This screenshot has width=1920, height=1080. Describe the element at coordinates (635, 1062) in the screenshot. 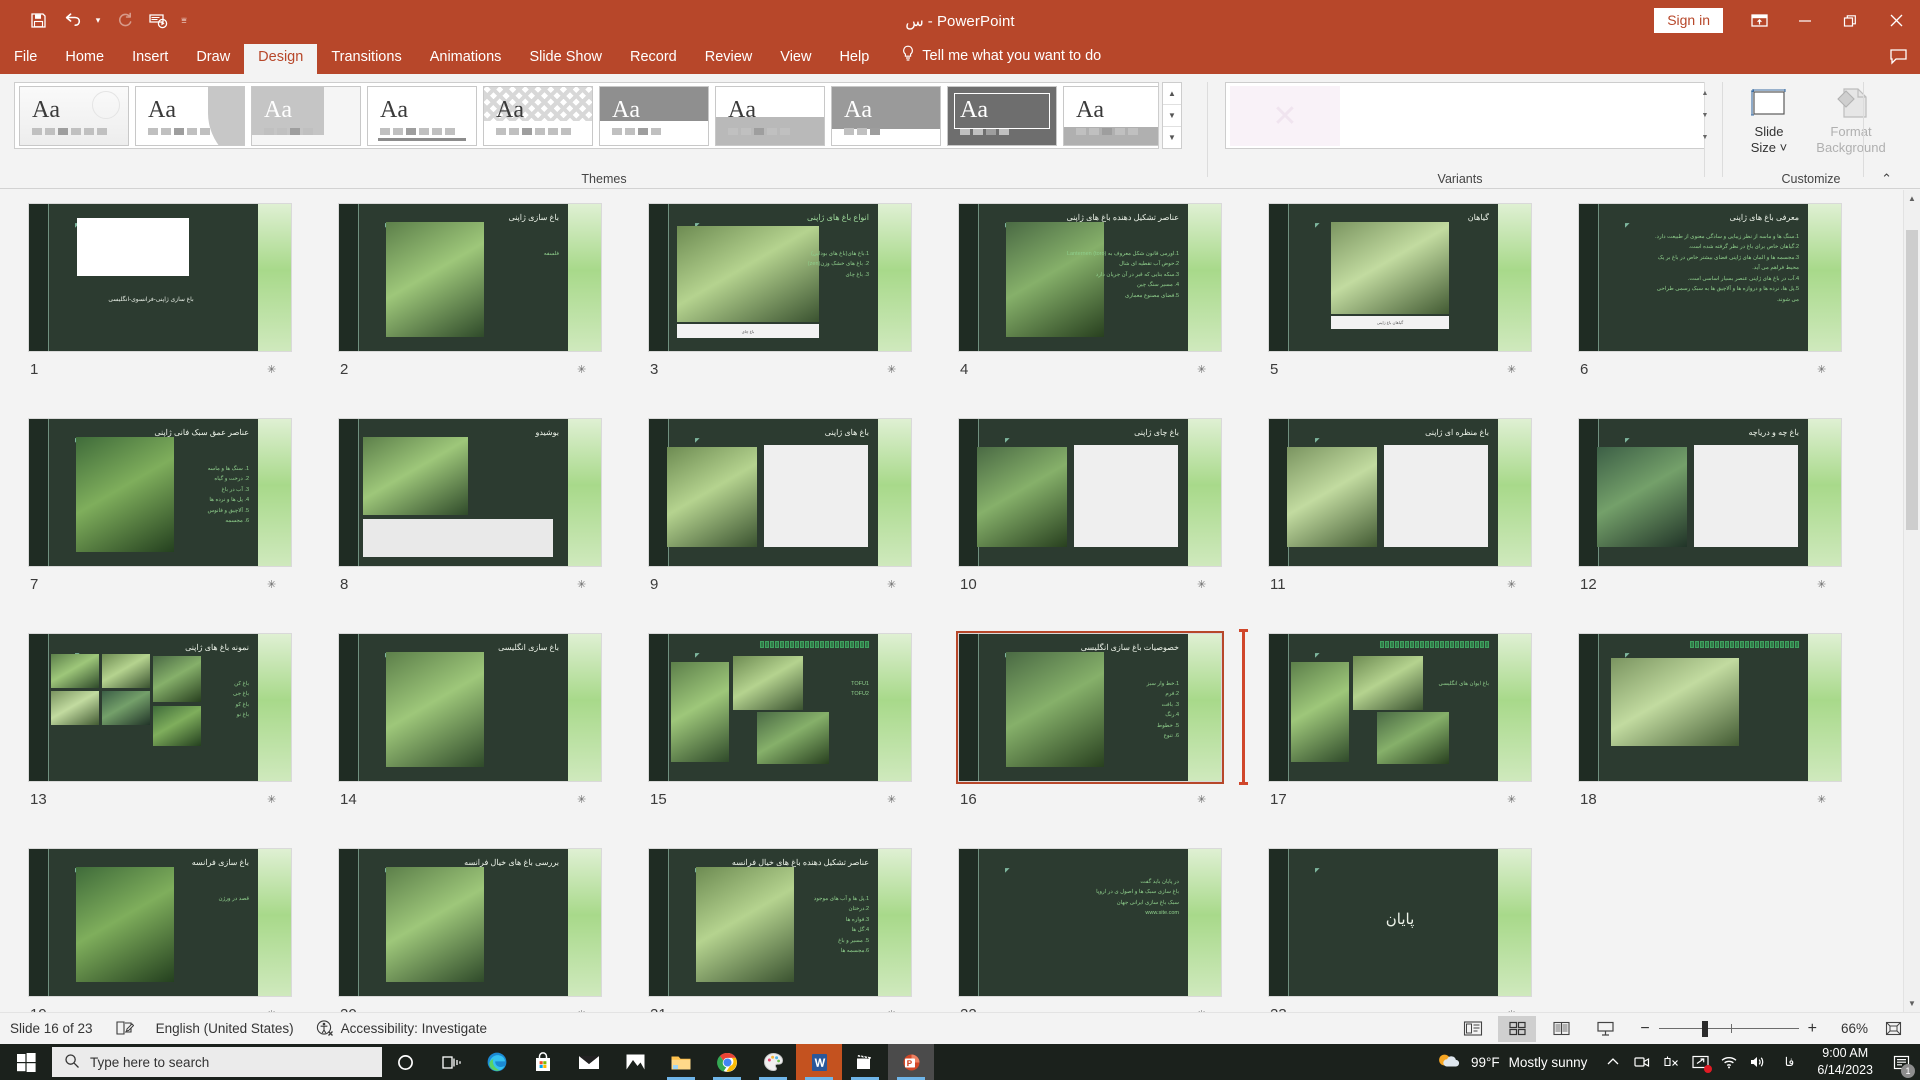

I see `photos-icon` at that location.